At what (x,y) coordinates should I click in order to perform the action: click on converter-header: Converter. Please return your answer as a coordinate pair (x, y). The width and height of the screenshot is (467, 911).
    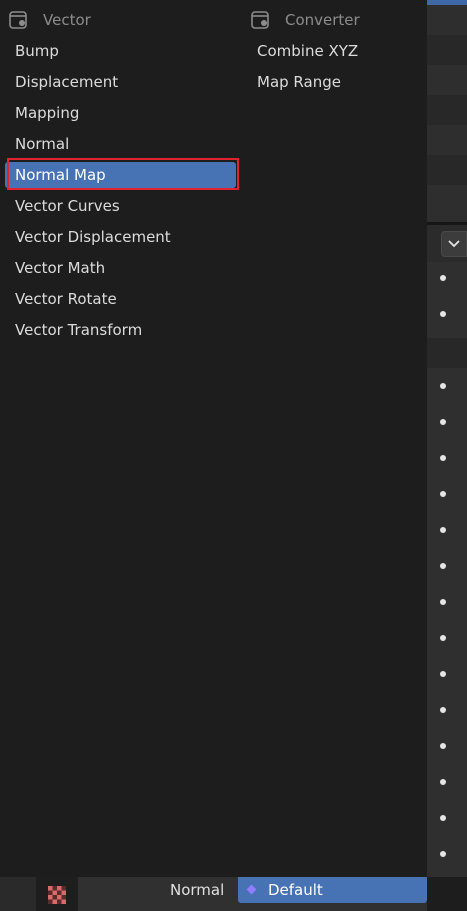
    Looking at the image, I should click on (335, 20).